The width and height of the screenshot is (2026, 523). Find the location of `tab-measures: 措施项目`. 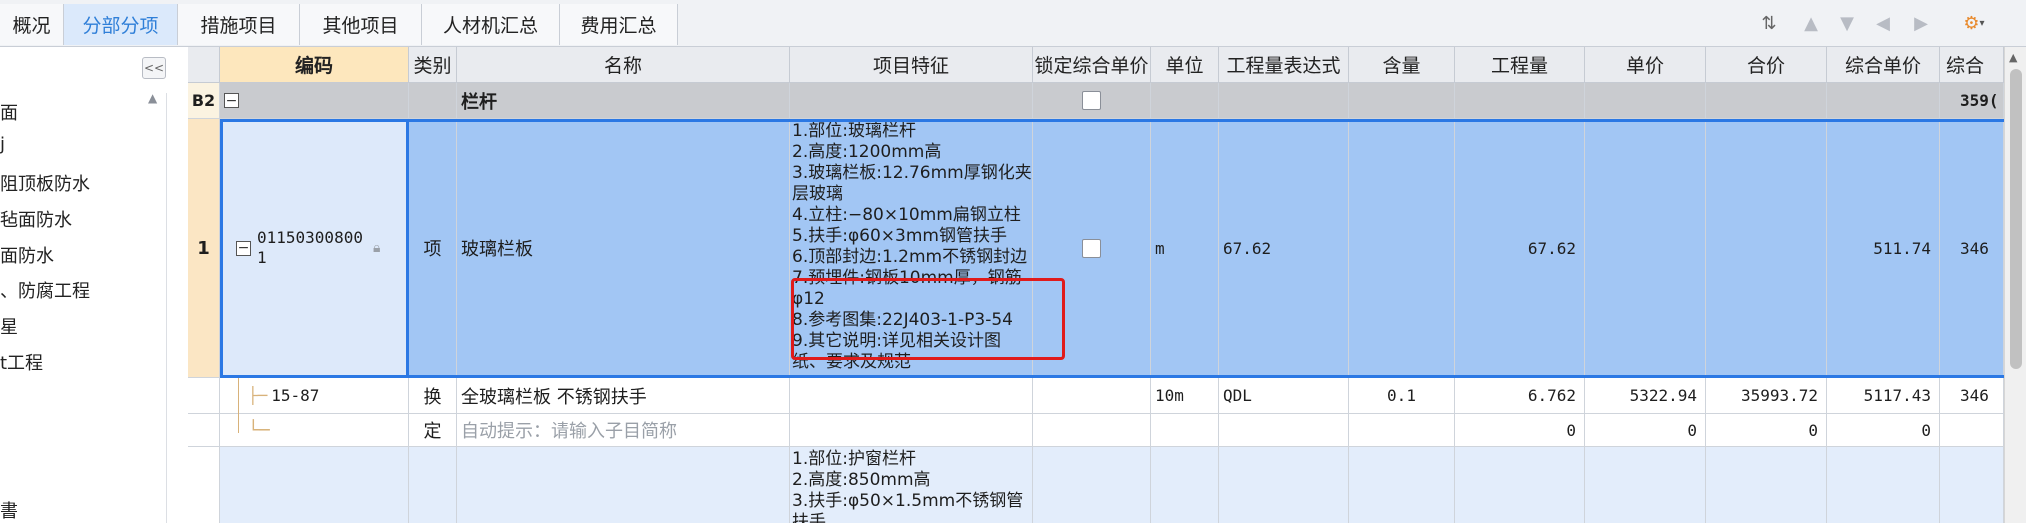

tab-measures: 措施项目 is located at coordinates (239, 24).